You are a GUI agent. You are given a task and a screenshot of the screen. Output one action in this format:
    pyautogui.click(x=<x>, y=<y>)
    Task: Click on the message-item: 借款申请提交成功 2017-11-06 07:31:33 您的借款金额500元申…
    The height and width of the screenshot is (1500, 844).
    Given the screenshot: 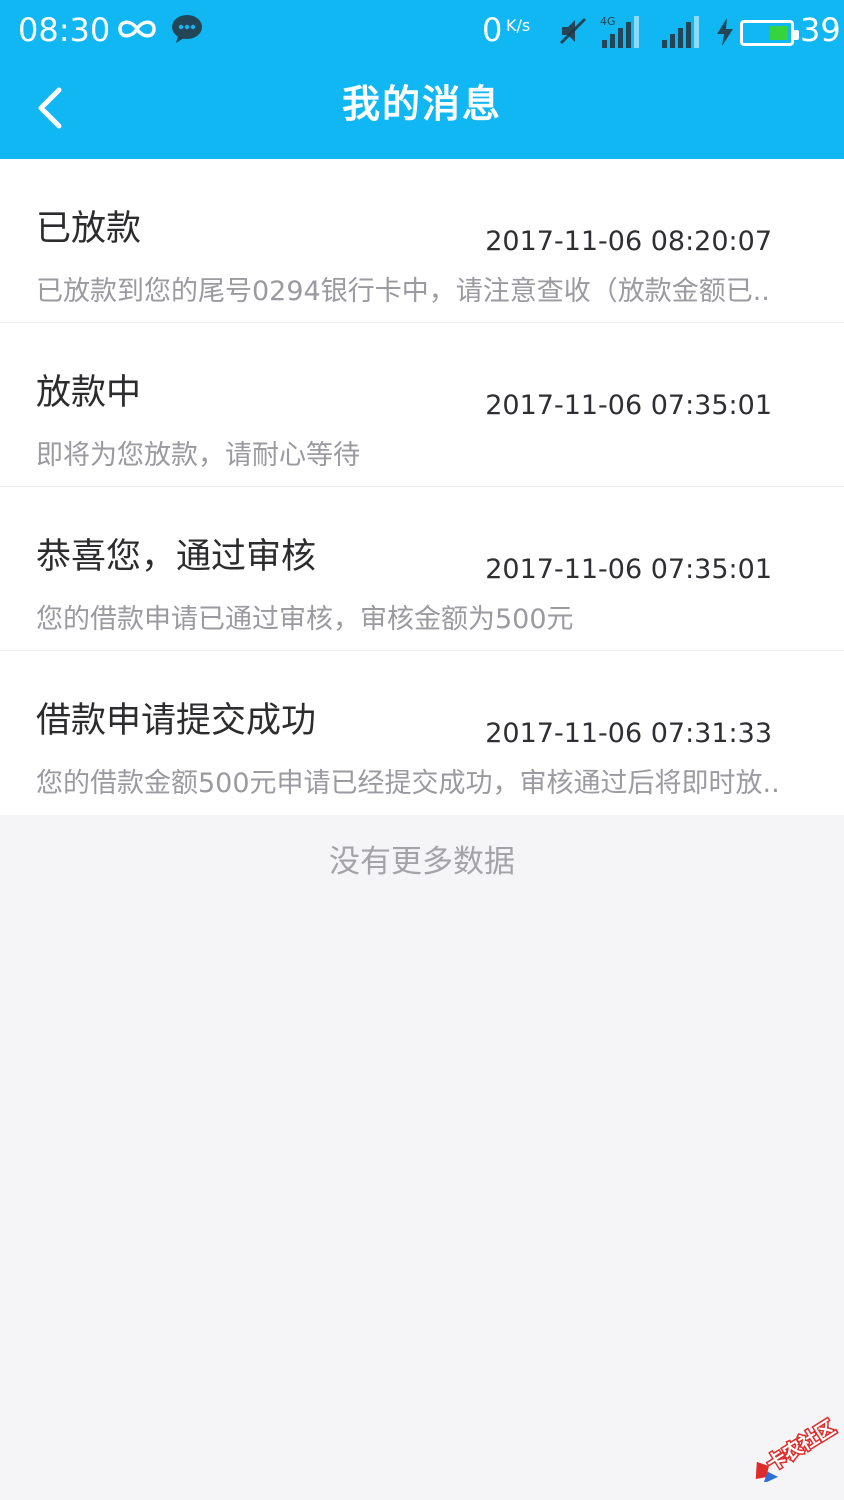 What is the action you would take?
    pyautogui.click(x=422, y=733)
    